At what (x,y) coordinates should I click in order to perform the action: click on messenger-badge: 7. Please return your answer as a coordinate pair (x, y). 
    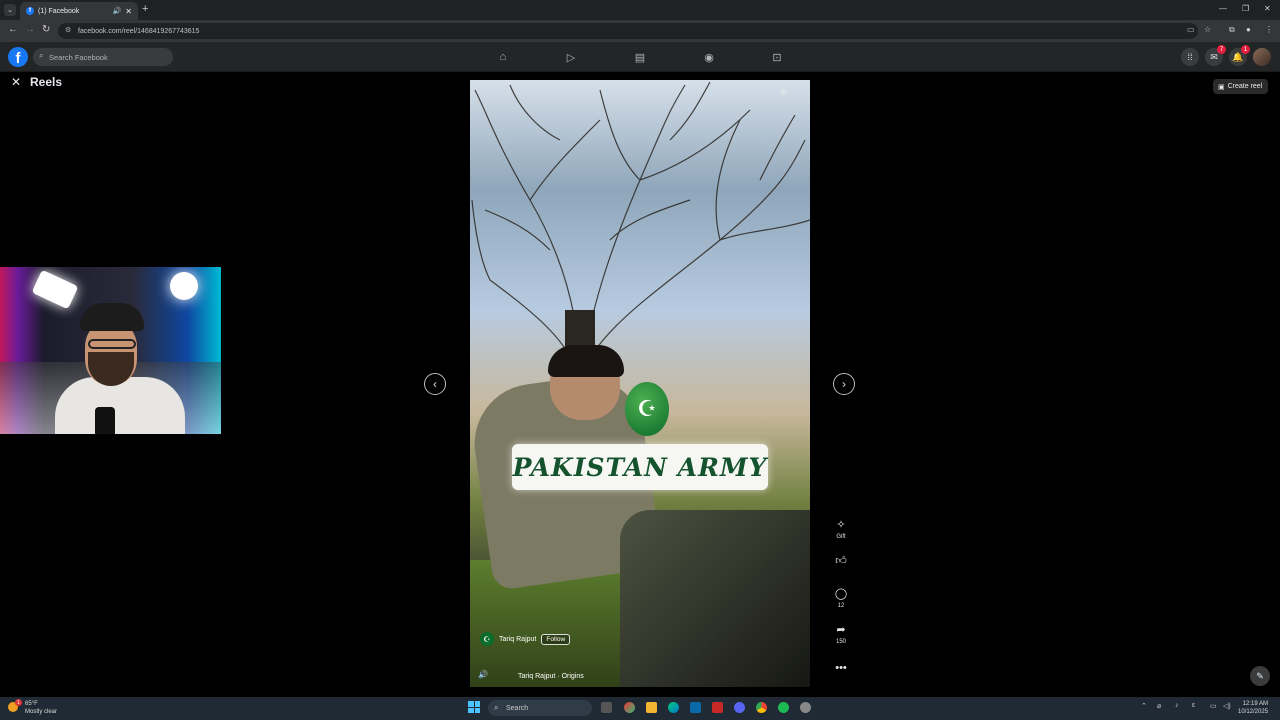
    Looking at the image, I should click on (1221, 49).